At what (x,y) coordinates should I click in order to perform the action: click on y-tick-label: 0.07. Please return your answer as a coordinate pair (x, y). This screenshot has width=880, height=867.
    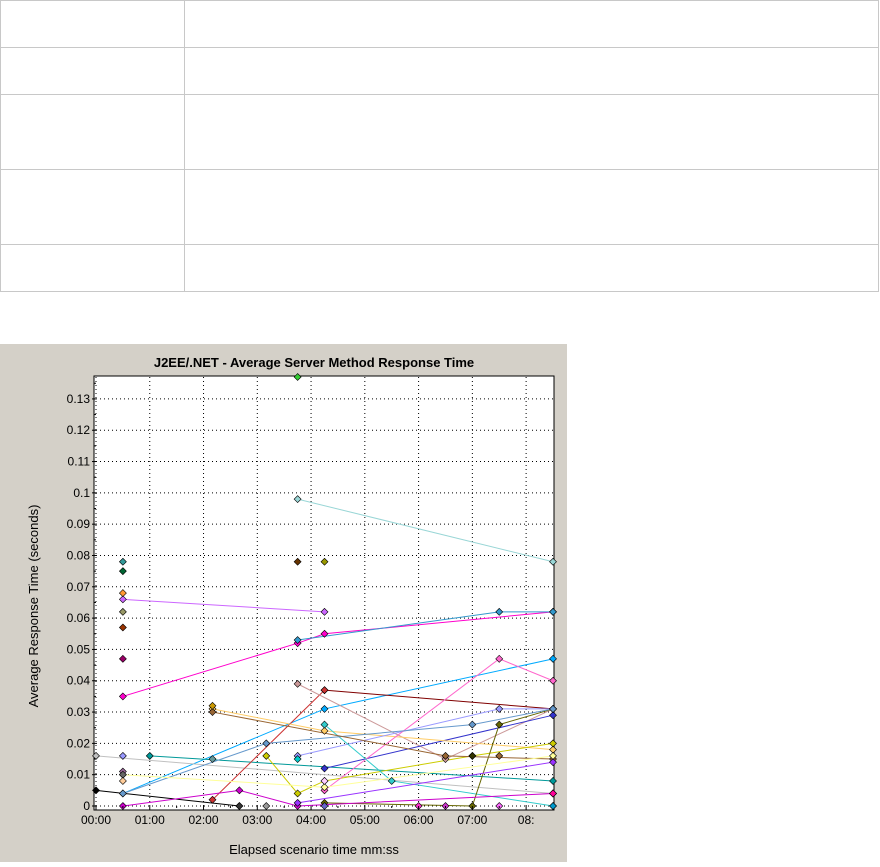
    Looking at the image, I should click on (79, 587).